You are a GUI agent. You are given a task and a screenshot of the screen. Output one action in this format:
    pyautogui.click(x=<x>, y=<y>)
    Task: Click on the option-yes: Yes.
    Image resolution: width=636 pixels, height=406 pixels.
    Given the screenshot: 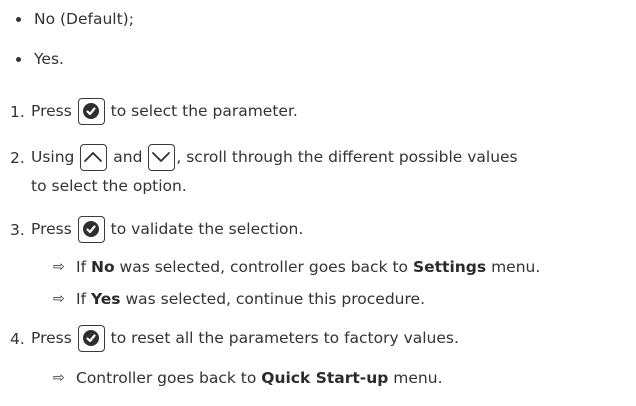 What is the action you would take?
    pyautogui.click(x=49, y=59)
    